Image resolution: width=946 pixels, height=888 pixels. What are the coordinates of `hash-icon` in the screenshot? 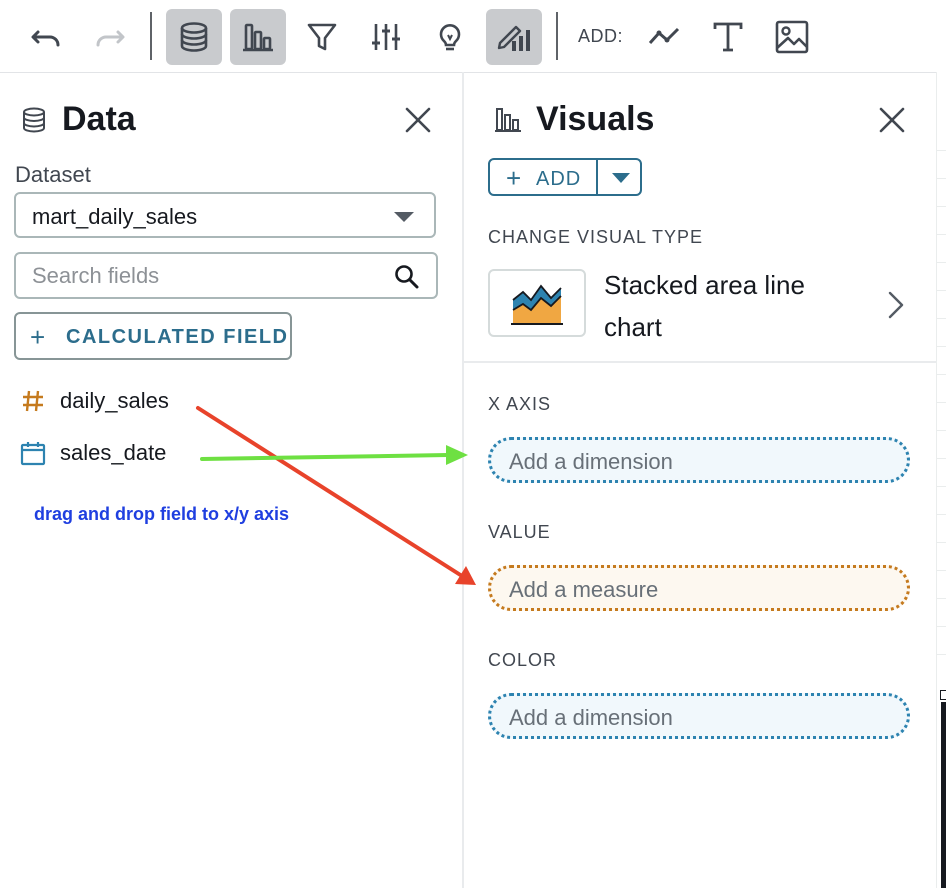 It's located at (33, 401).